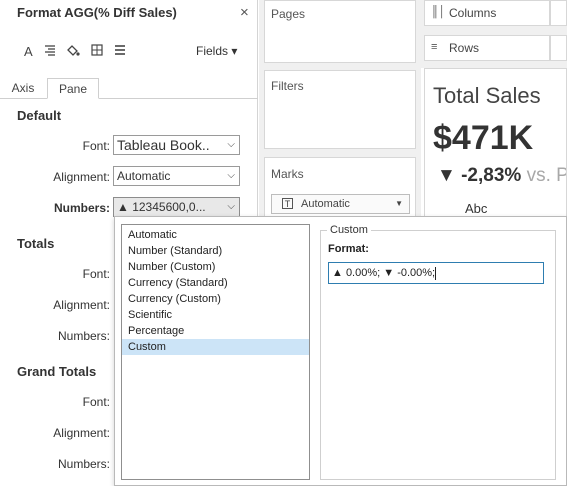 The height and width of the screenshot is (486, 567). Describe the element at coordinates (340, 31) in the screenshot. I see `pages-card: Pages` at that location.